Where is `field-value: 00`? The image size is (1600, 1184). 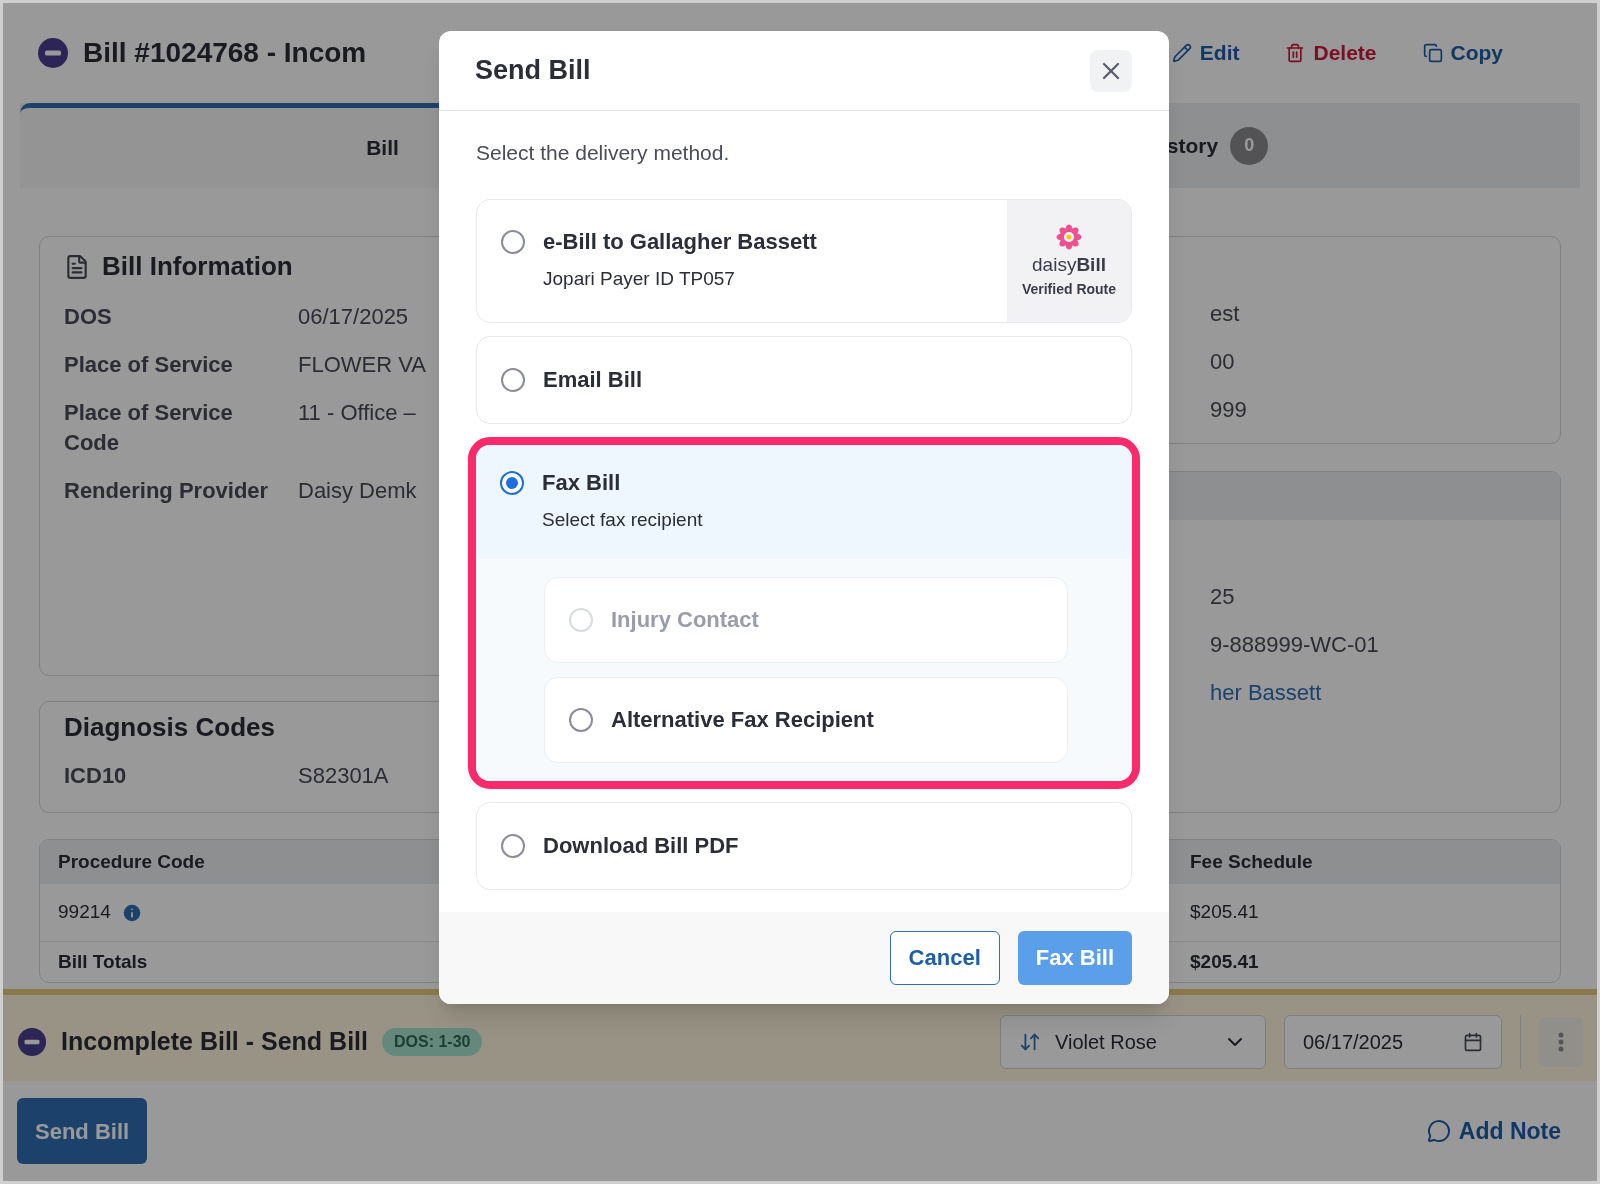 field-value: 00 is located at coordinates (1223, 362).